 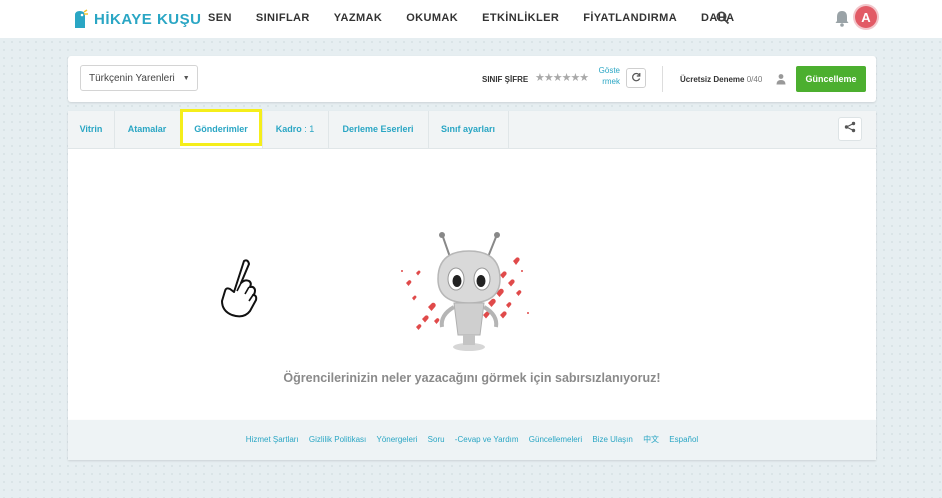 I want to click on class-selector: Türkçenin Yarenleri ▼, so click(x=139, y=78).